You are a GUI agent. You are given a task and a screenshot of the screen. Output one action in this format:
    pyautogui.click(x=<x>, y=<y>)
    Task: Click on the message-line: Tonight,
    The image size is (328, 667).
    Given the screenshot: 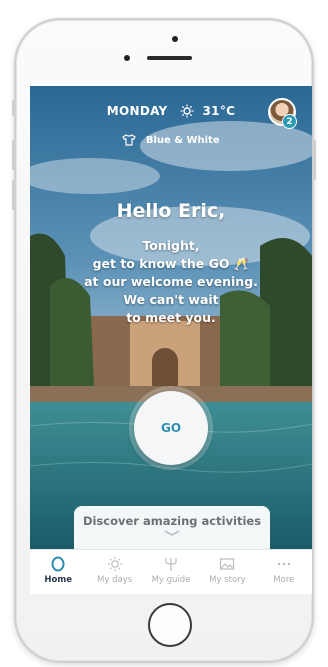 What is the action you would take?
    pyautogui.click(x=171, y=245)
    